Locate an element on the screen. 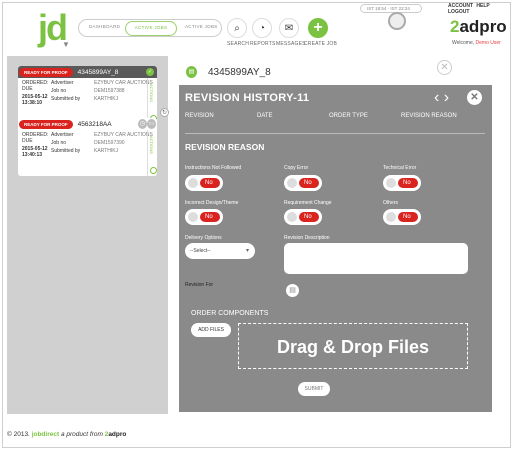 This screenshot has height=450, width=513. submit-button: SUBMIT is located at coordinates (314, 389).